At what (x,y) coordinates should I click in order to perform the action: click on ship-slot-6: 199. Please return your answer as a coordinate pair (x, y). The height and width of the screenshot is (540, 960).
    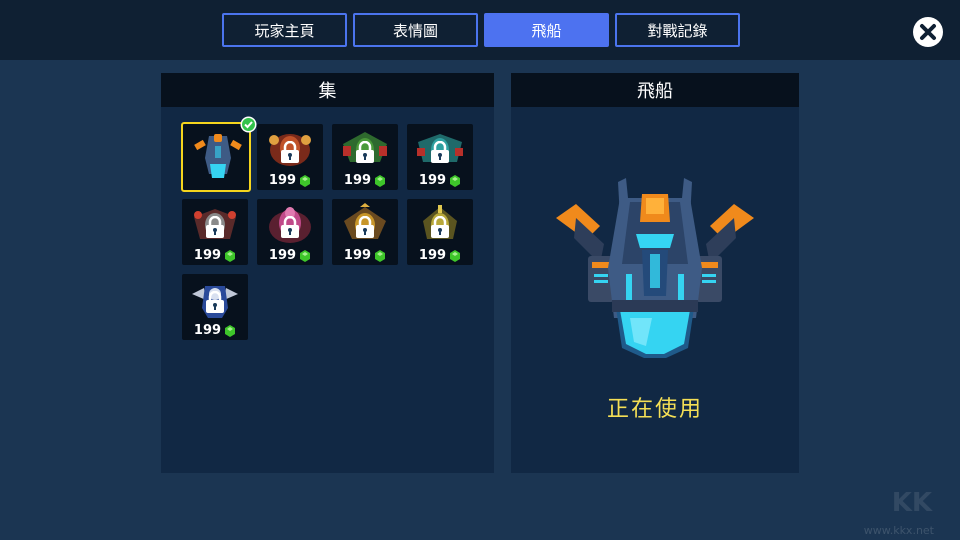
    Looking at the image, I should click on (290, 232).